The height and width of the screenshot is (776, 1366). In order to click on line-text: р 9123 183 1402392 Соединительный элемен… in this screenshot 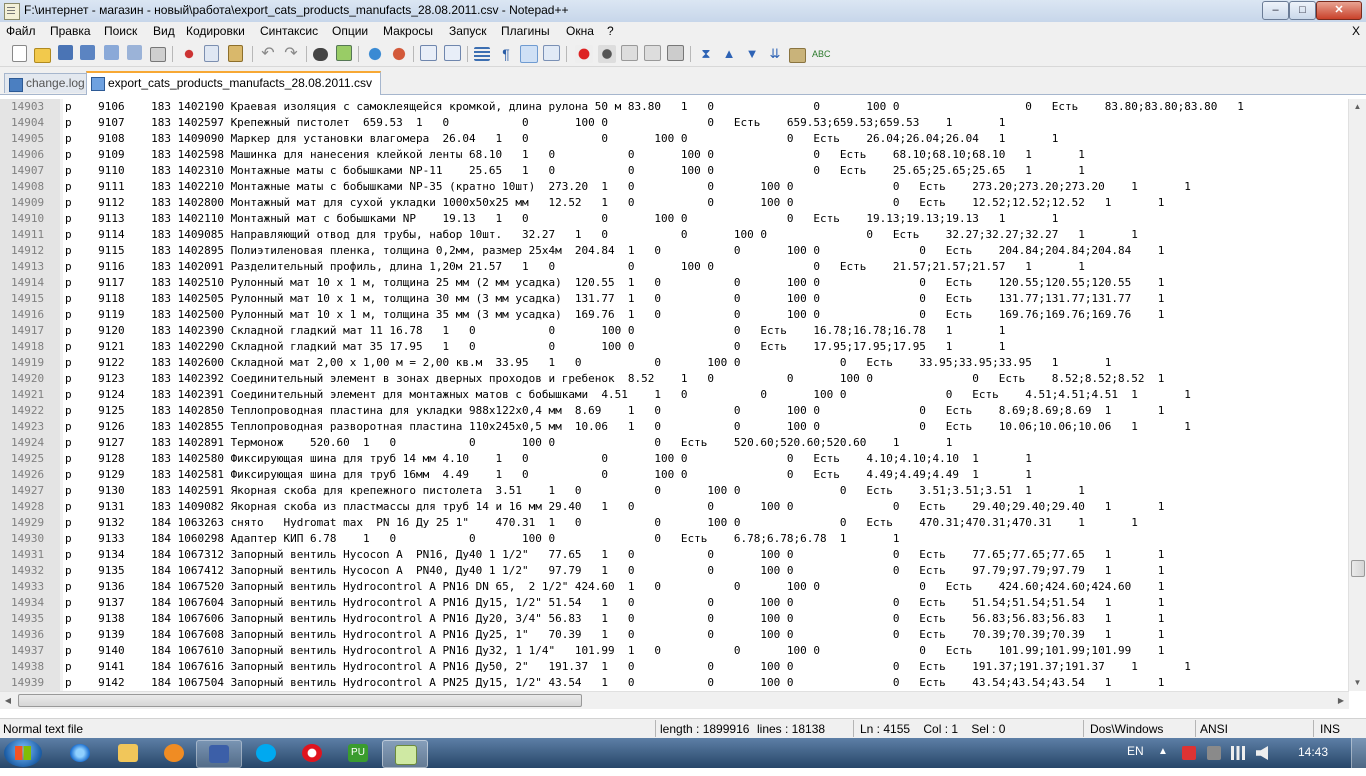, I will do `click(614, 379)`.